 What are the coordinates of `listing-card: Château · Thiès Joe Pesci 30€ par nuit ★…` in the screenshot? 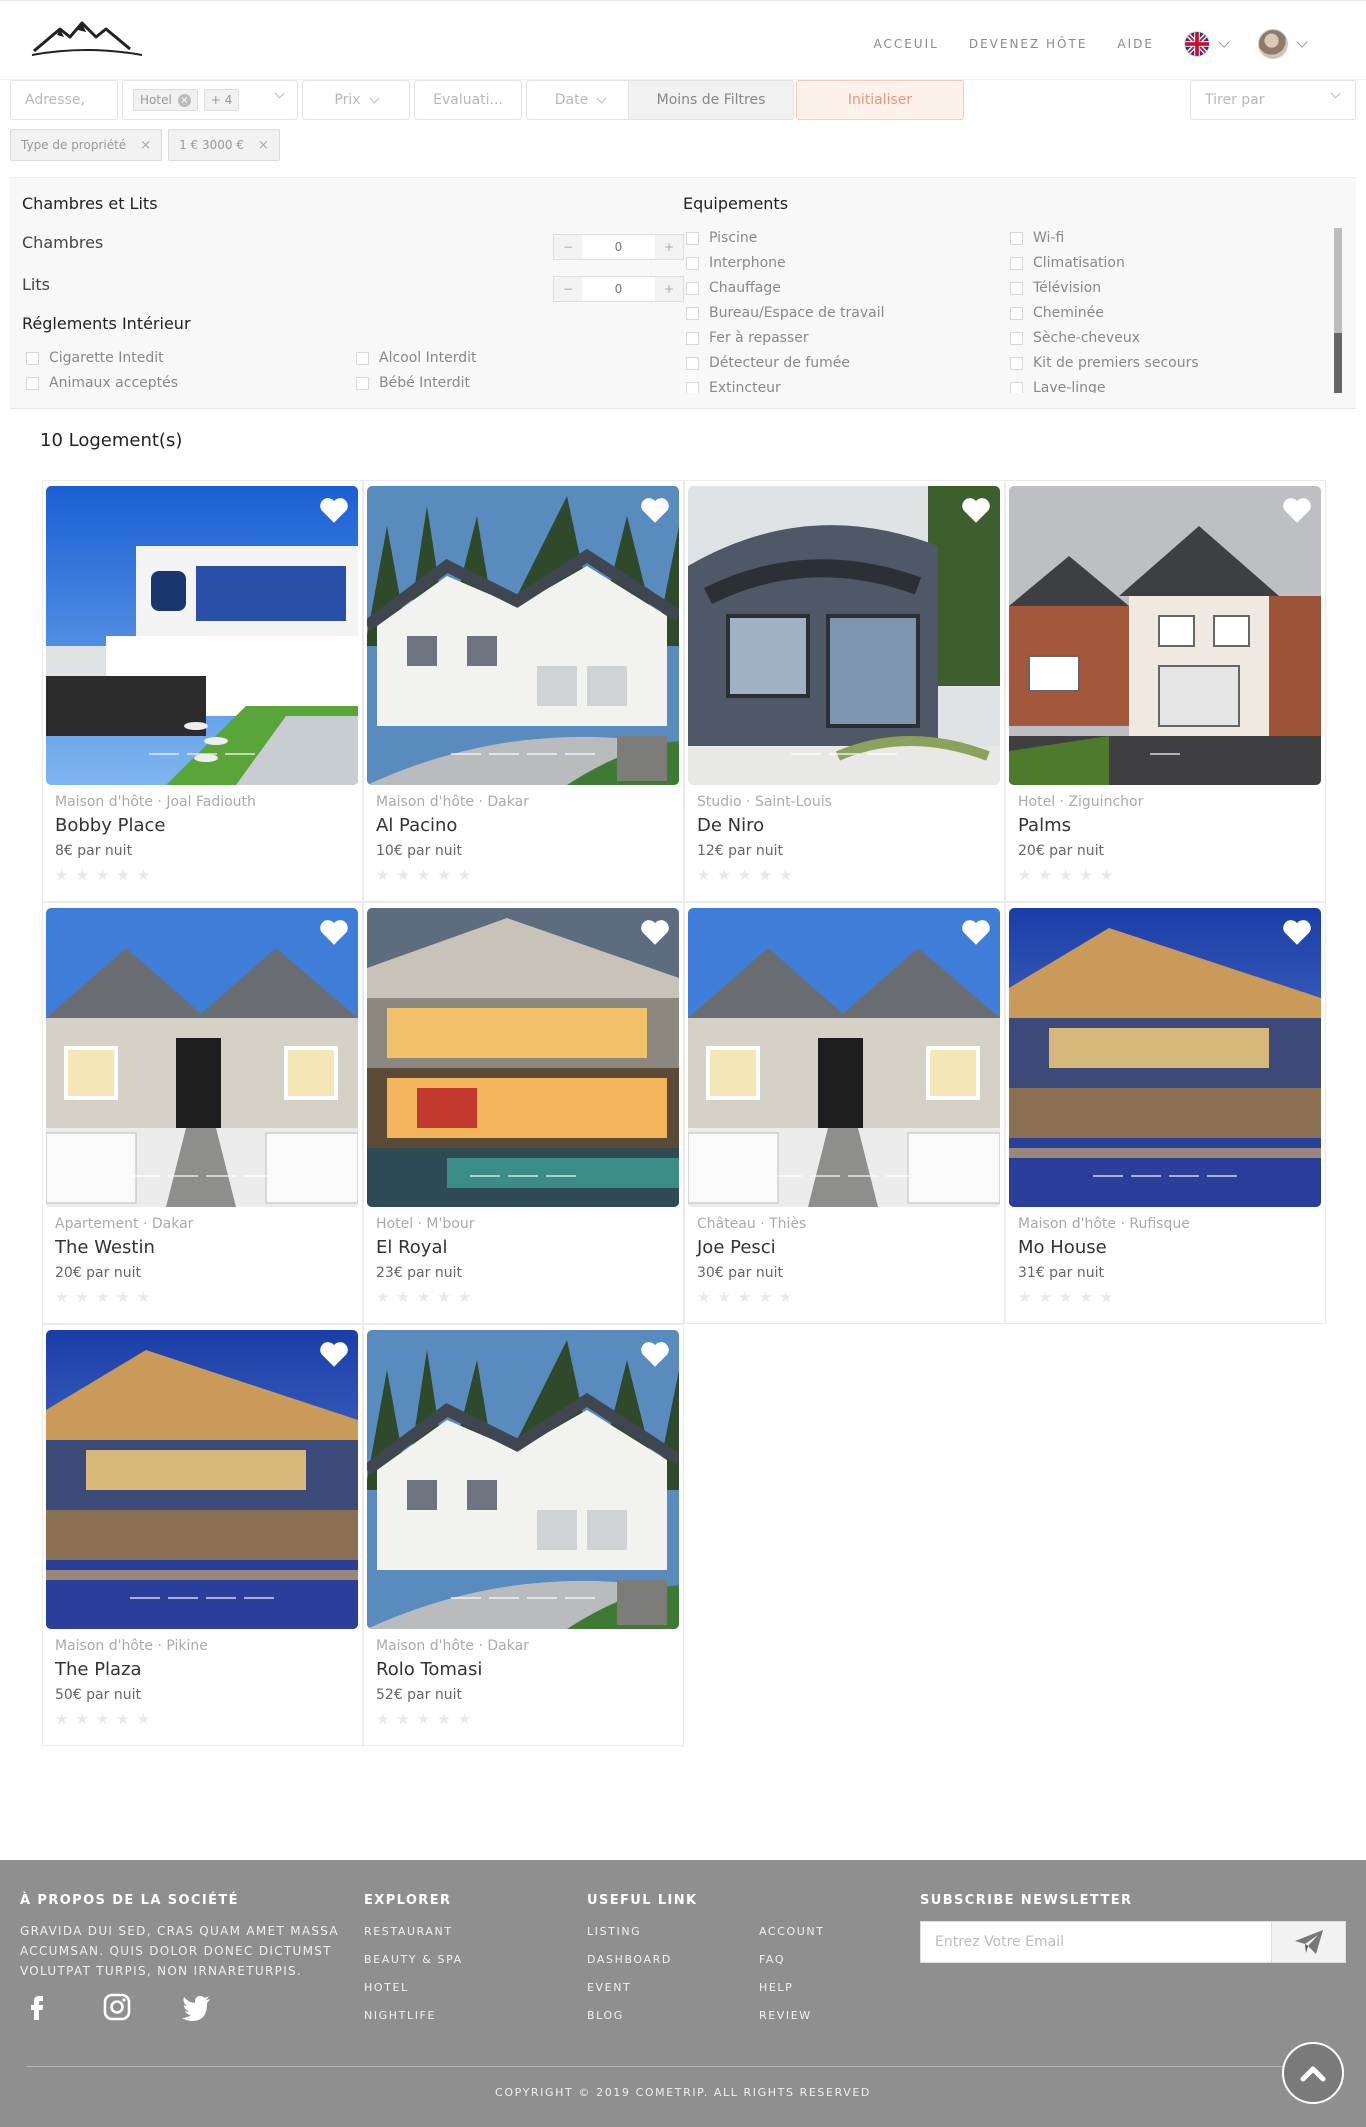 It's located at (844, 1113).